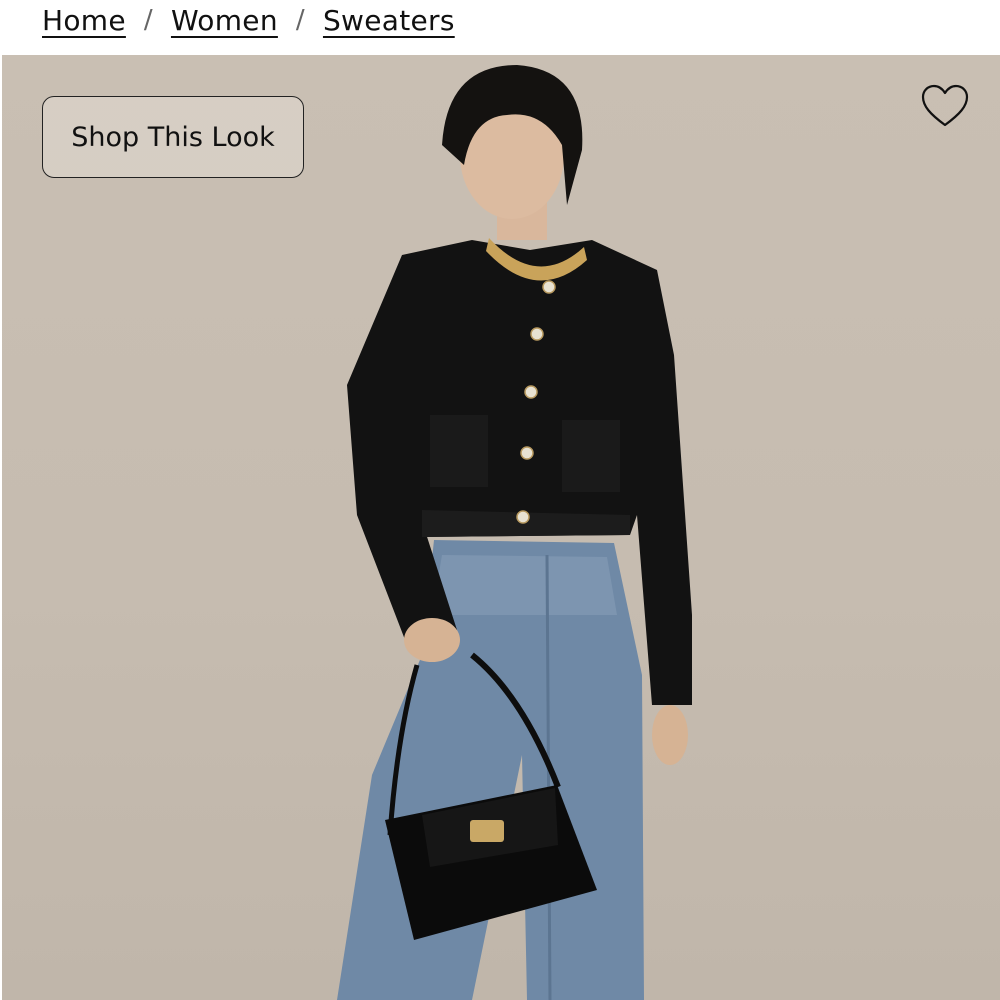 The image size is (1000, 1000). What do you see at coordinates (84, 20) in the screenshot?
I see `breadcrumb-home-link: Home` at bounding box center [84, 20].